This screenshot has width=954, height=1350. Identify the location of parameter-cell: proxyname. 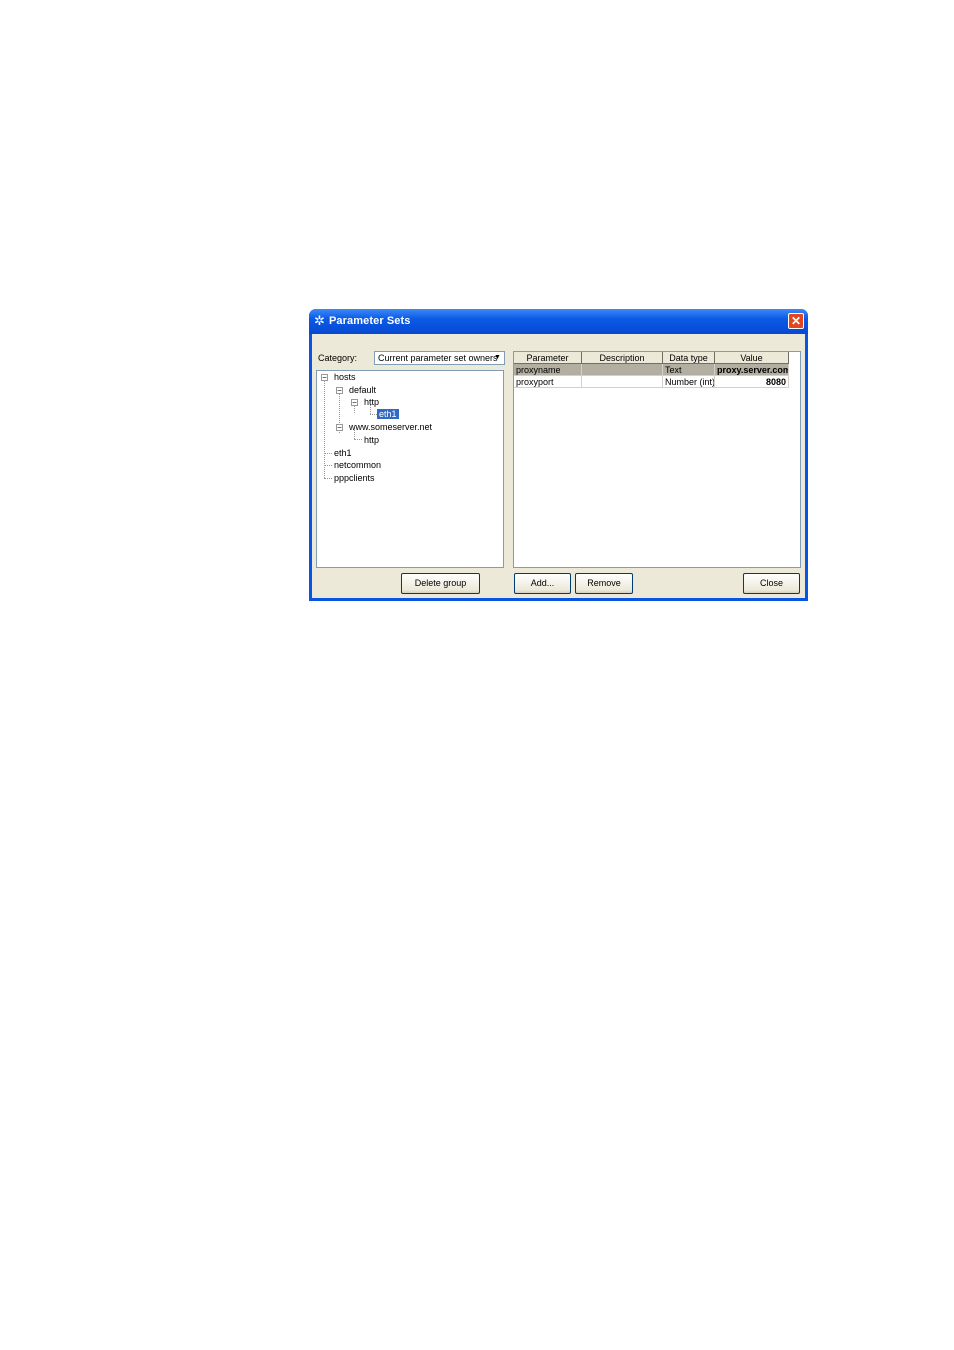
(548, 370).